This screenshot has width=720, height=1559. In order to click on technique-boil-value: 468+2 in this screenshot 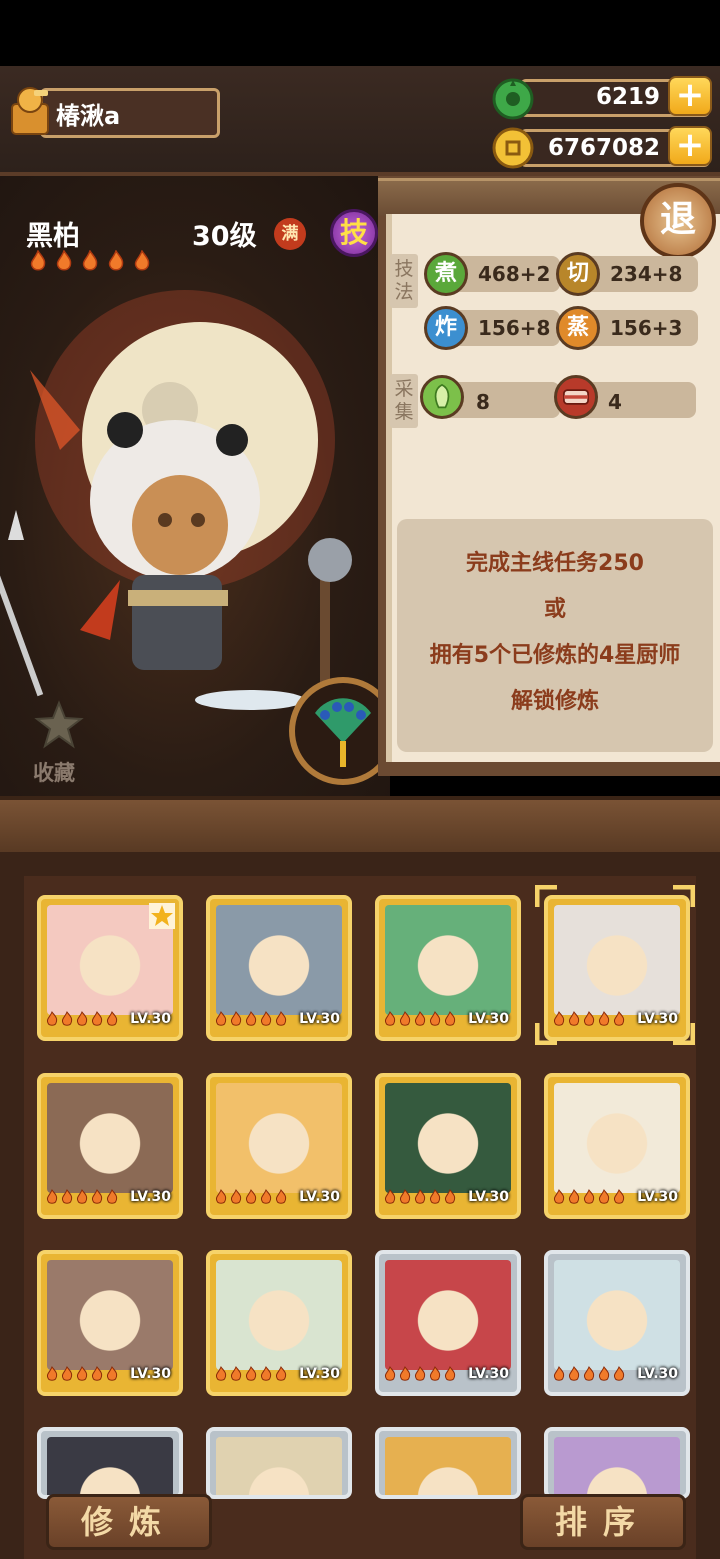, I will do `click(514, 274)`.